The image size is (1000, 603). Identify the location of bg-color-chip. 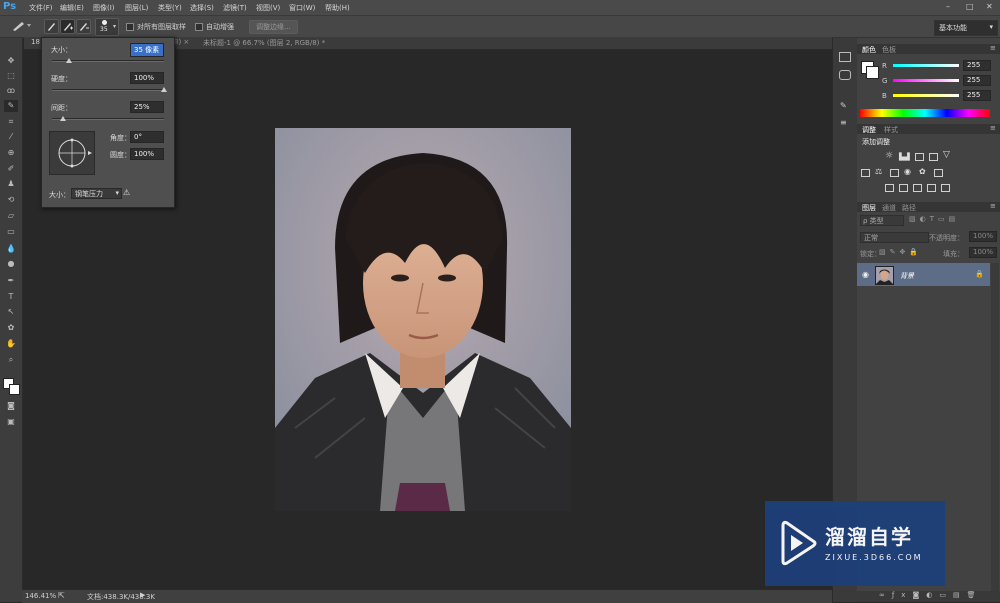
(872, 72).